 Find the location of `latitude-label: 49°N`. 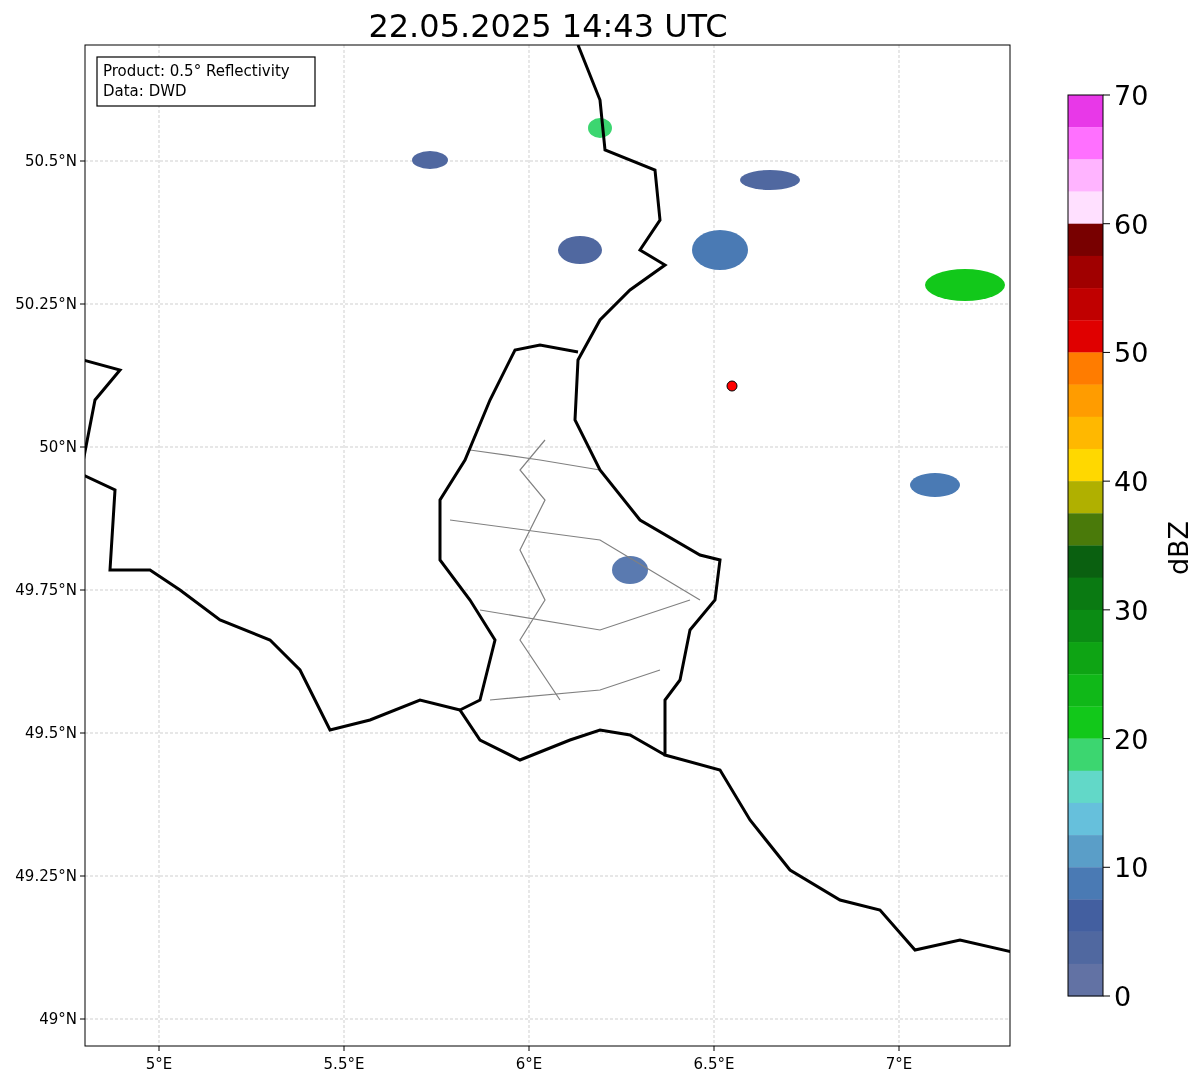

latitude-label: 49°N is located at coordinates (58, 1019).